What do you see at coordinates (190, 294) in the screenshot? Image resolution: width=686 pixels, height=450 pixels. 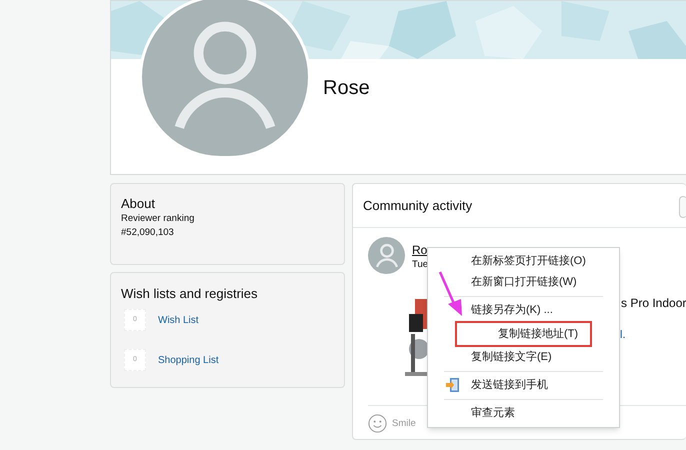 I see `card-title: Wish lists and registries` at bounding box center [190, 294].